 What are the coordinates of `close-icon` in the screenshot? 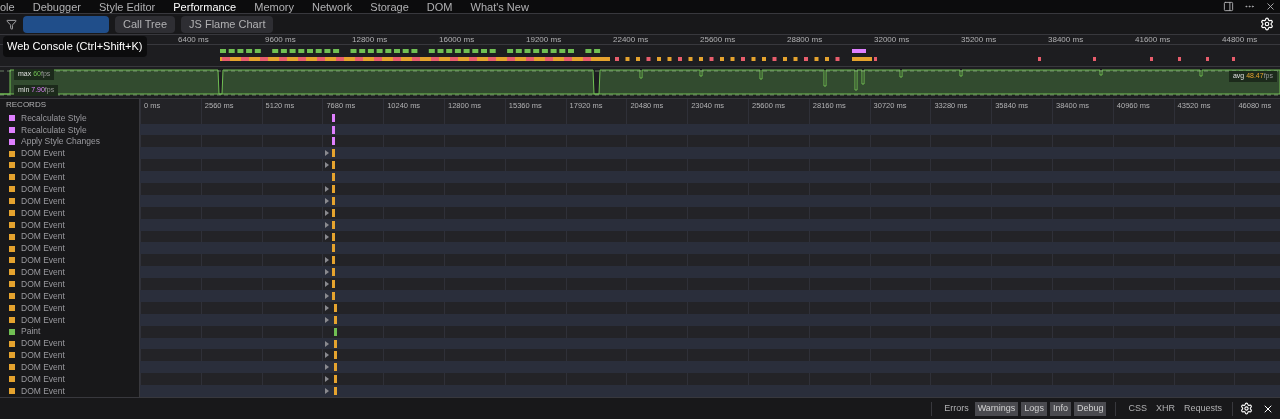 It's located at (1270, 6).